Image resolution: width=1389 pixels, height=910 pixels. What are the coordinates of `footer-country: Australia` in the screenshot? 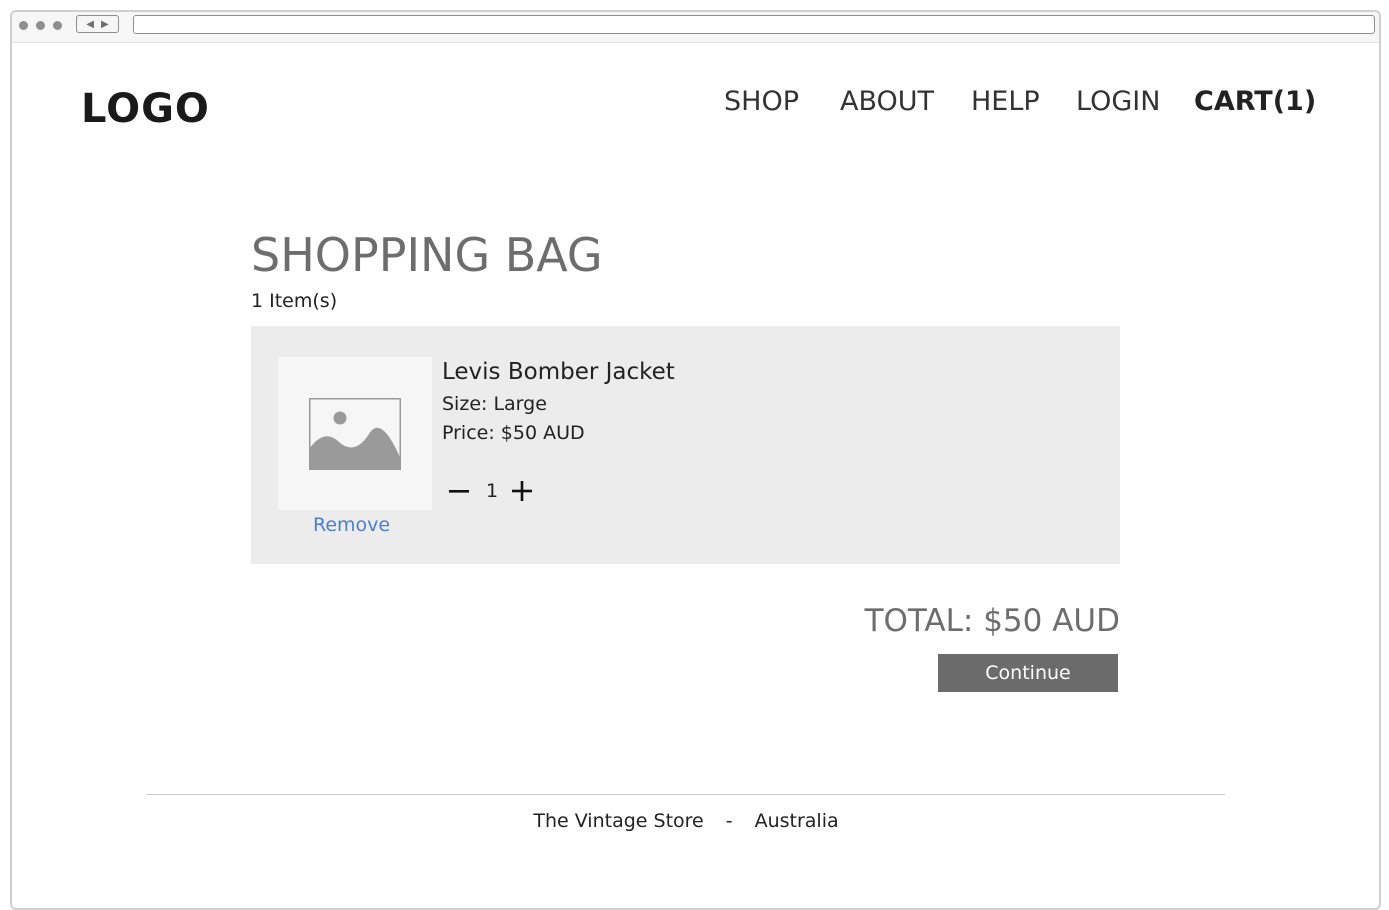 It's located at (796, 821).